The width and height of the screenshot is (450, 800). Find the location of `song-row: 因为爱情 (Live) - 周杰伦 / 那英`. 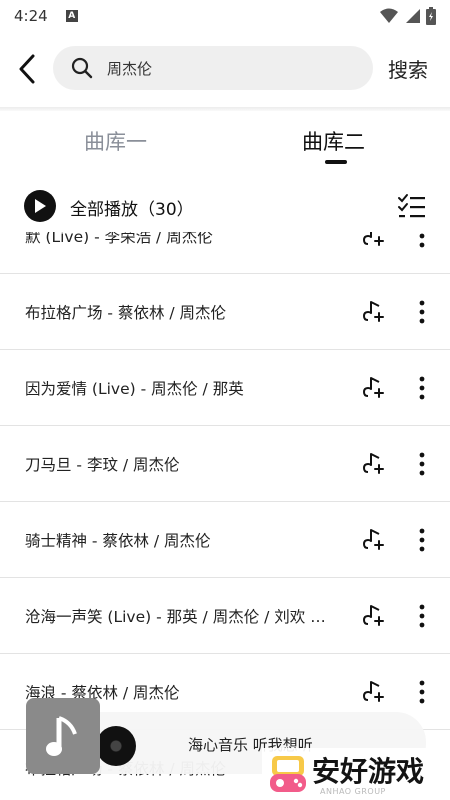

song-row: 因为爱情 (Live) - 周杰伦 / 那英 is located at coordinates (225, 388).